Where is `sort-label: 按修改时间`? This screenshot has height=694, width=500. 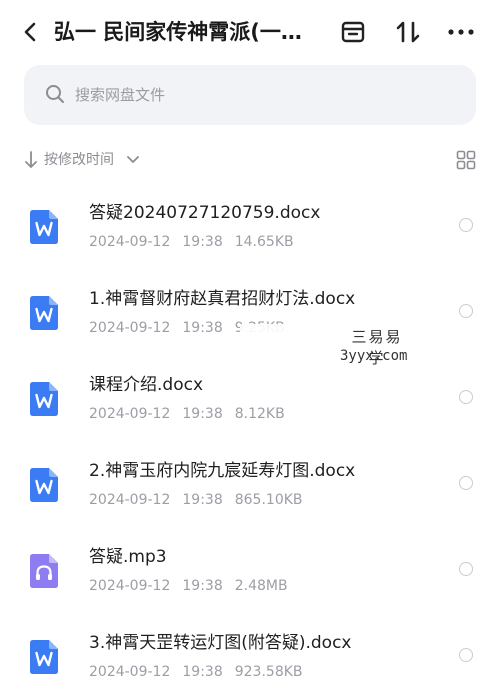
sort-label: 按修改时间 is located at coordinates (79, 160).